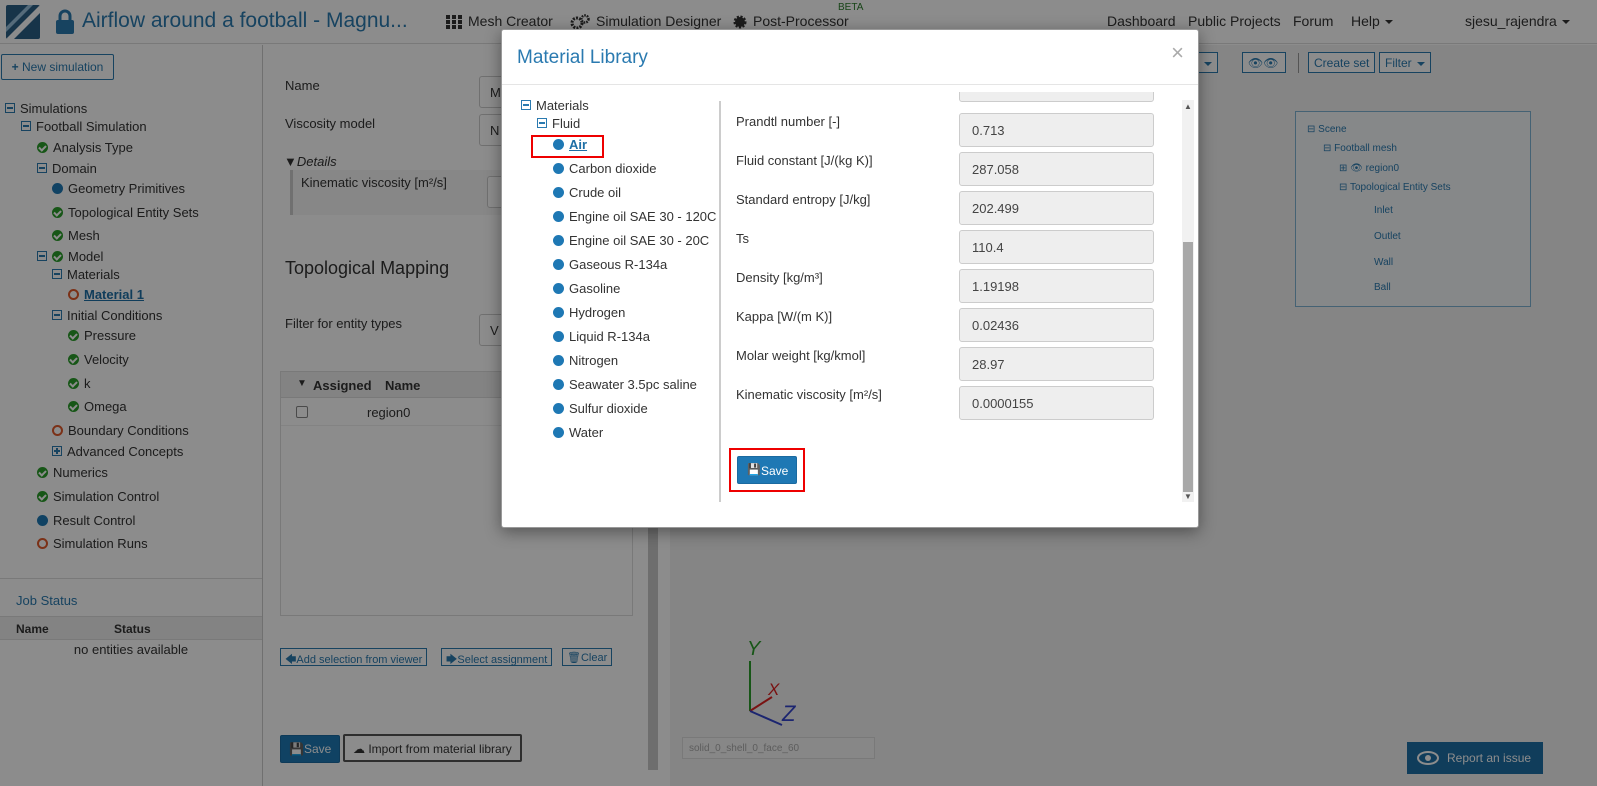 Image resolution: width=1597 pixels, height=786 pixels. What do you see at coordinates (1177, 53) in the screenshot?
I see `close-icon: ×` at bounding box center [1177, 53].